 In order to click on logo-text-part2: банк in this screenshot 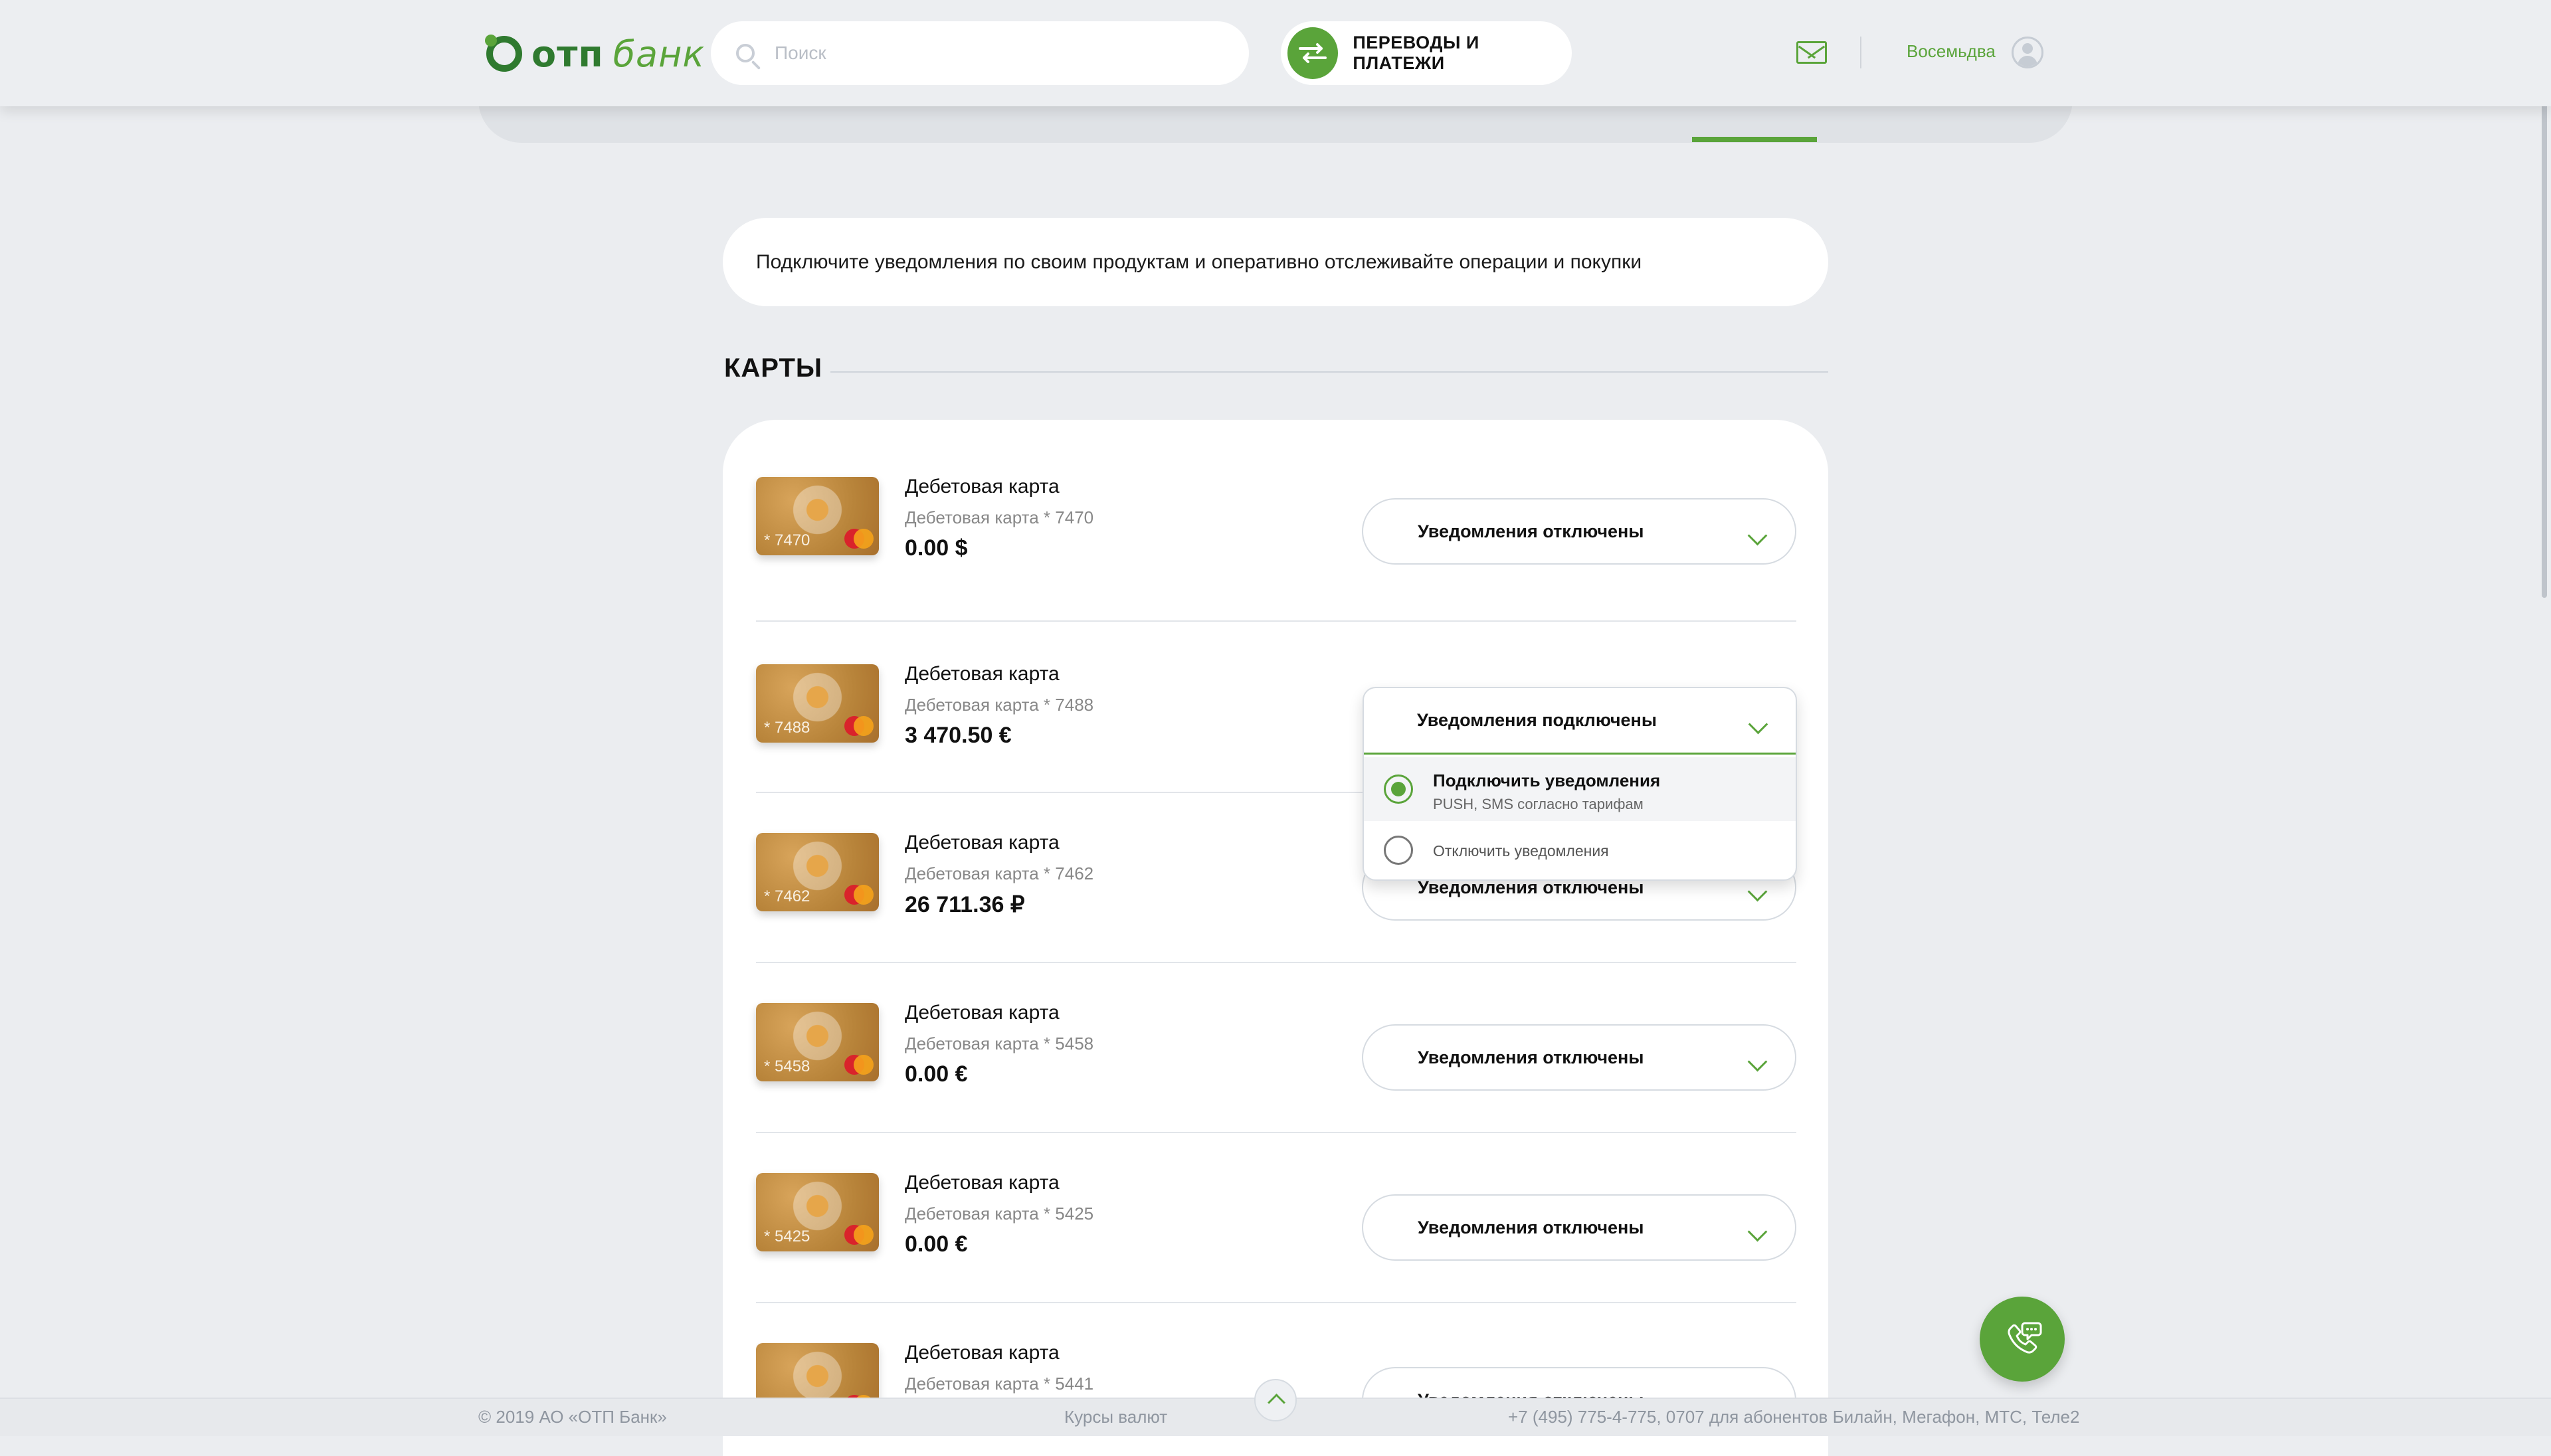, I will do `click(659, 54)`.